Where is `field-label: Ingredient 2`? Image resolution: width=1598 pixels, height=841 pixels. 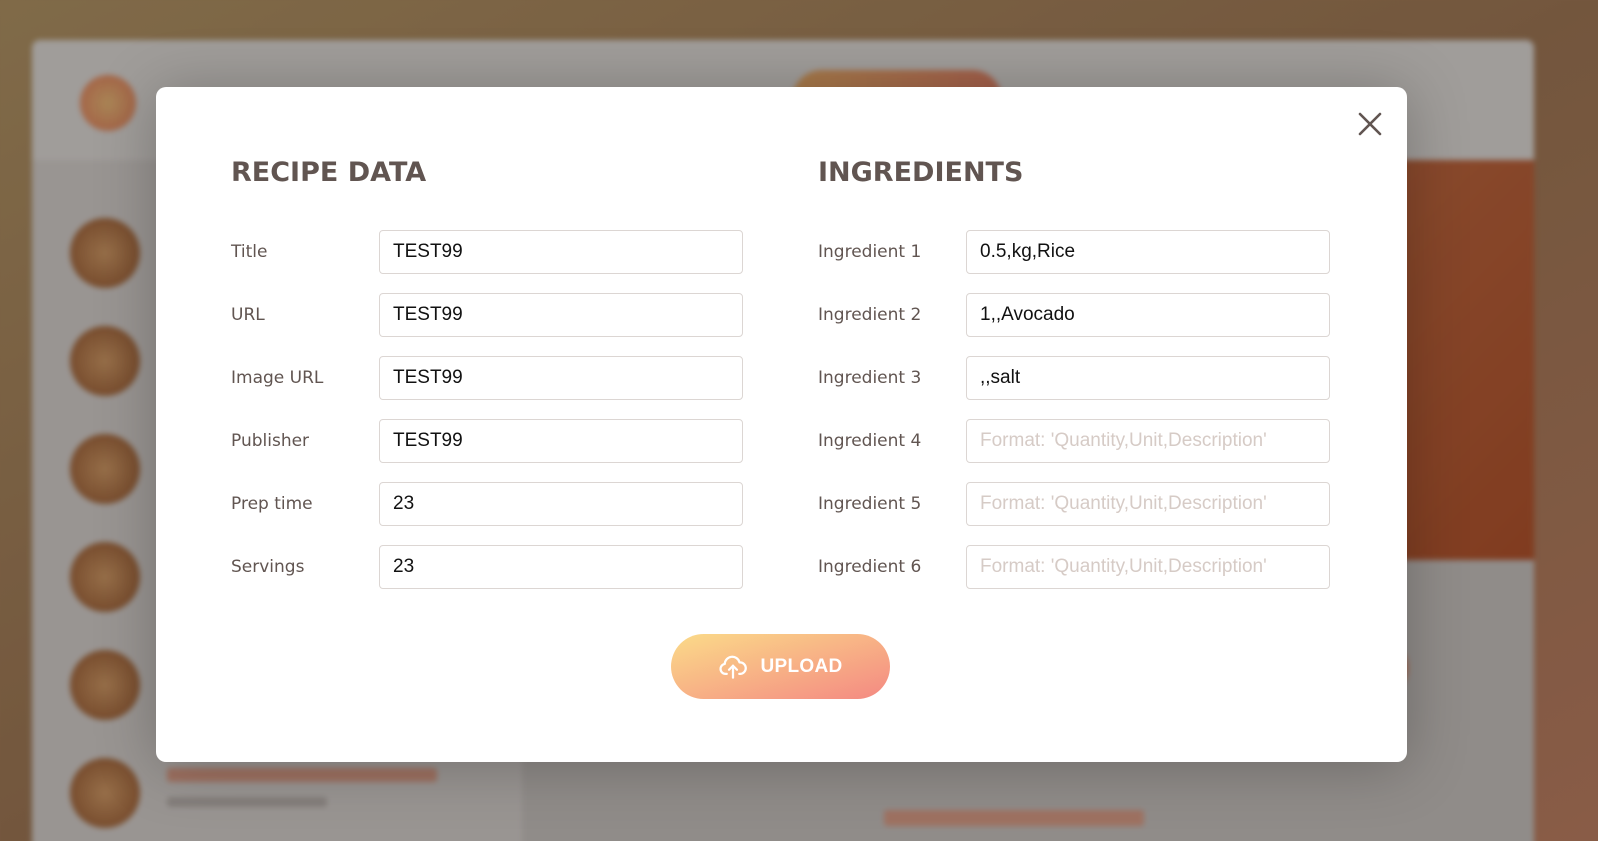 field-label: Ingredient 2 is located at coordinates (870, 314).